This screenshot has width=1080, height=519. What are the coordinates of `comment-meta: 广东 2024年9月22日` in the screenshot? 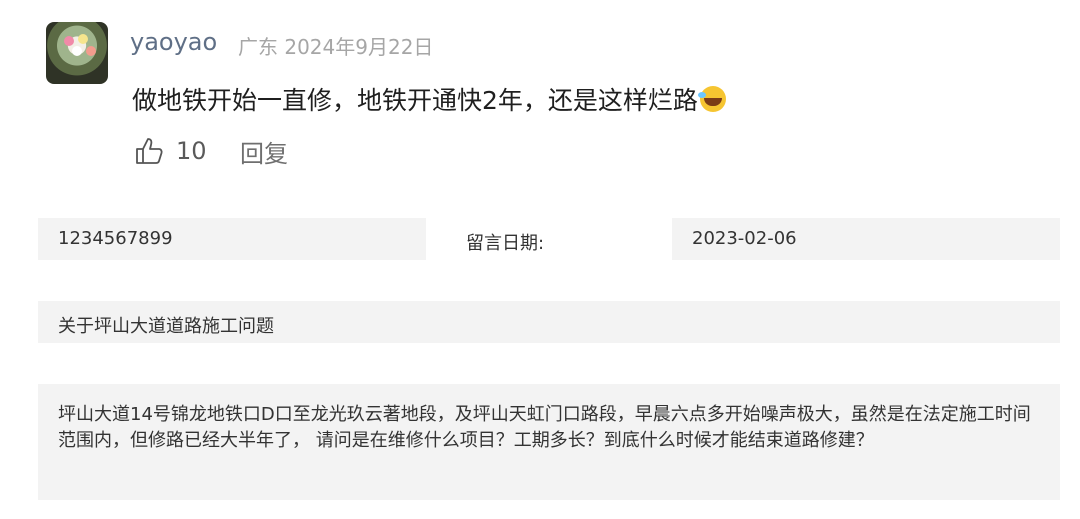 It's located at (335, 45).